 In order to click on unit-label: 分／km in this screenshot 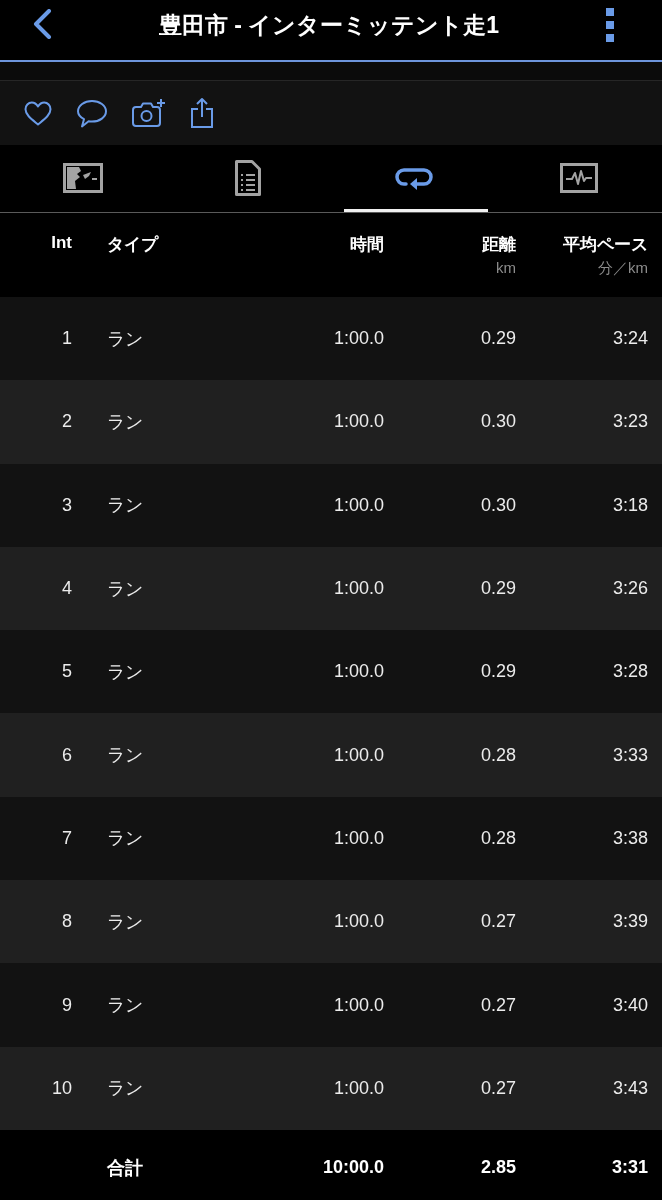, I will do `click(623, 268)`.